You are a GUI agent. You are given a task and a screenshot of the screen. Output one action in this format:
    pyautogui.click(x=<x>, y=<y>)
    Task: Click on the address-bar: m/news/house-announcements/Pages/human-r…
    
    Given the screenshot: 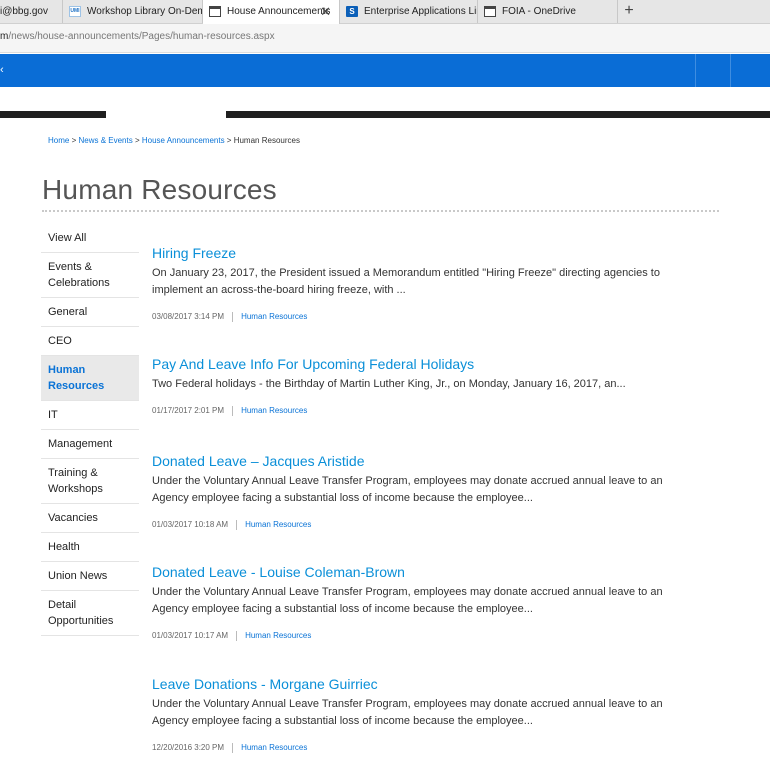 What is the action you would take?
    pyautogui.click(x=385, y=38)
    